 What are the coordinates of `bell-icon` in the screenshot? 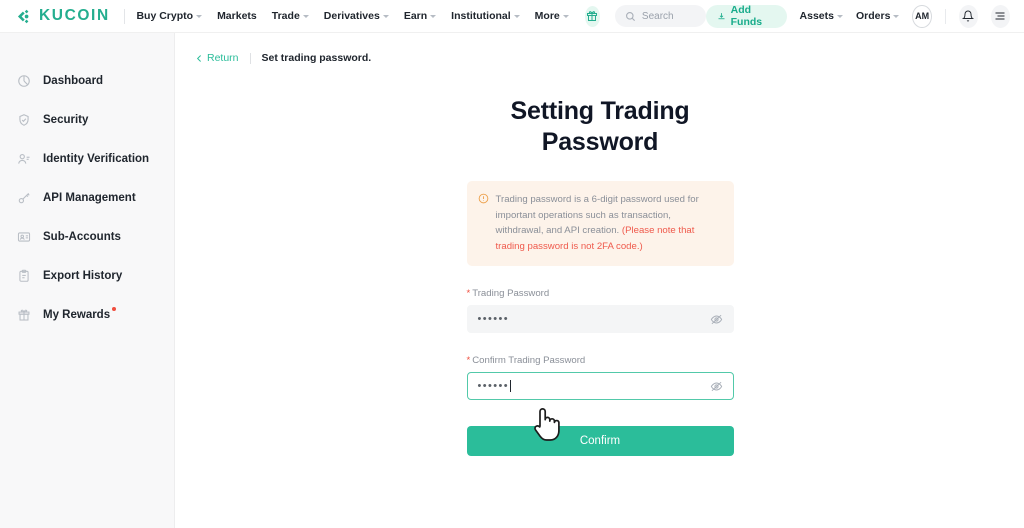 It's located at (968, 16).